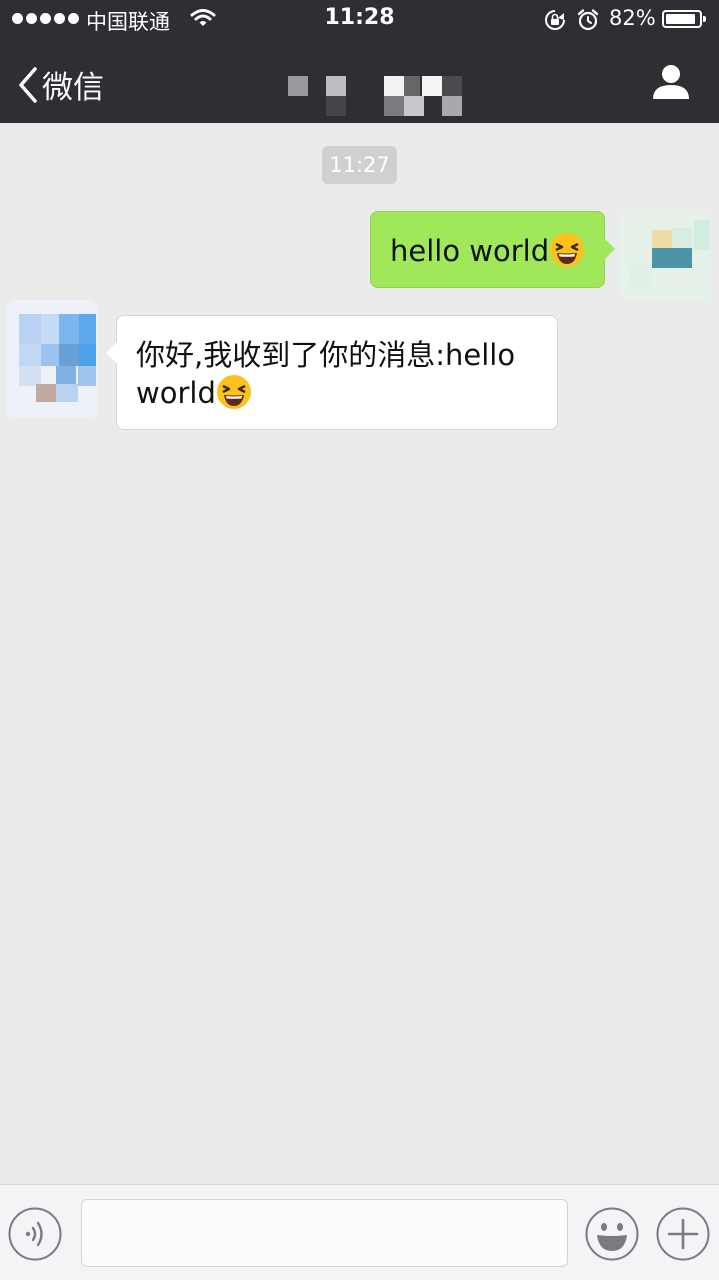 Image resolution: width=719 pixels, height=1280 pixels. I want to click on voice-icon, so click(35, 1234).